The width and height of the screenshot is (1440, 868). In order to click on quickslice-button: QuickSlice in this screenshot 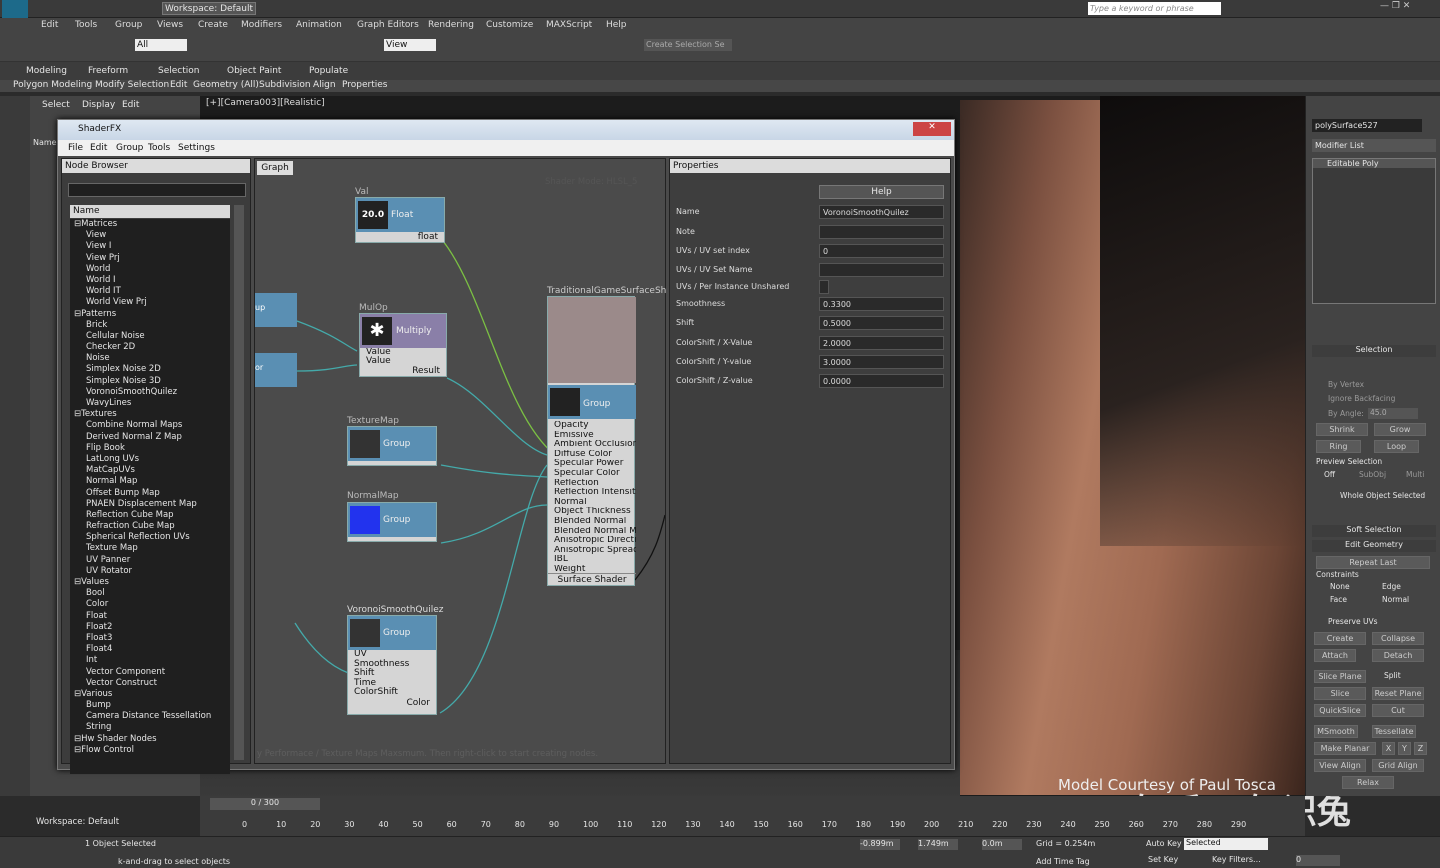, I will do `click(1340, 710)`.